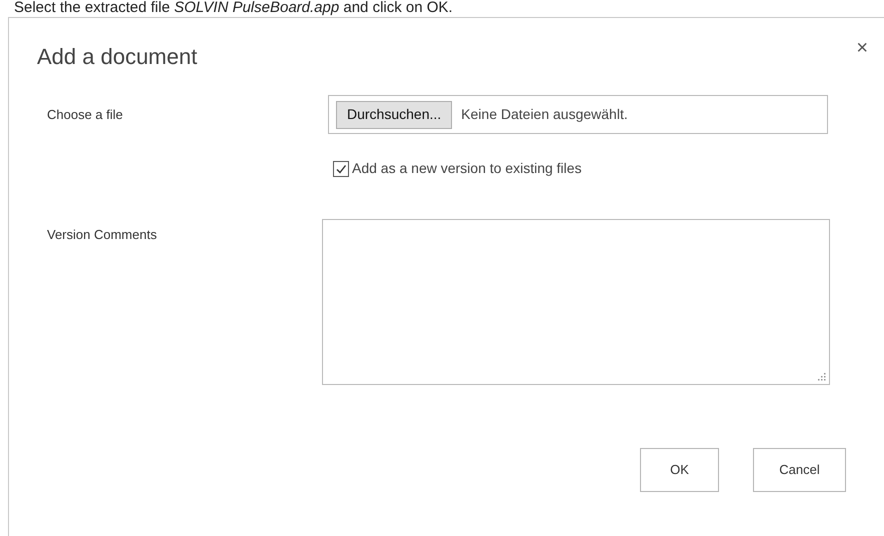 This screenshot has width=884, height=536. Describe the element at coordinates (862, 48) in the screenshot. I see `close-button: ×` at that location.